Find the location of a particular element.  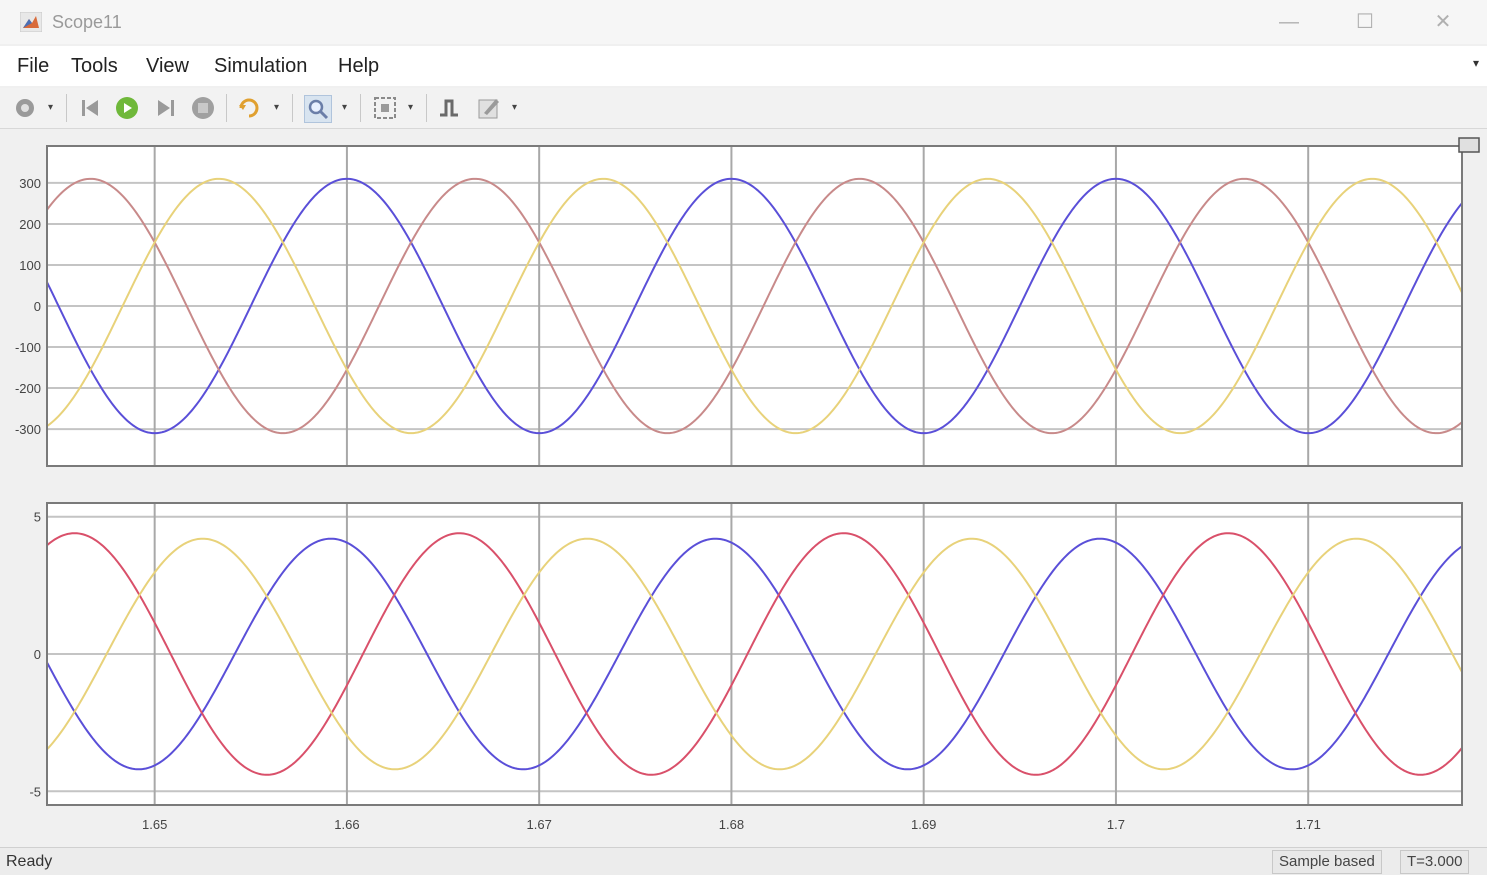

minimize-button: — is located at coordinates (1289, 22).